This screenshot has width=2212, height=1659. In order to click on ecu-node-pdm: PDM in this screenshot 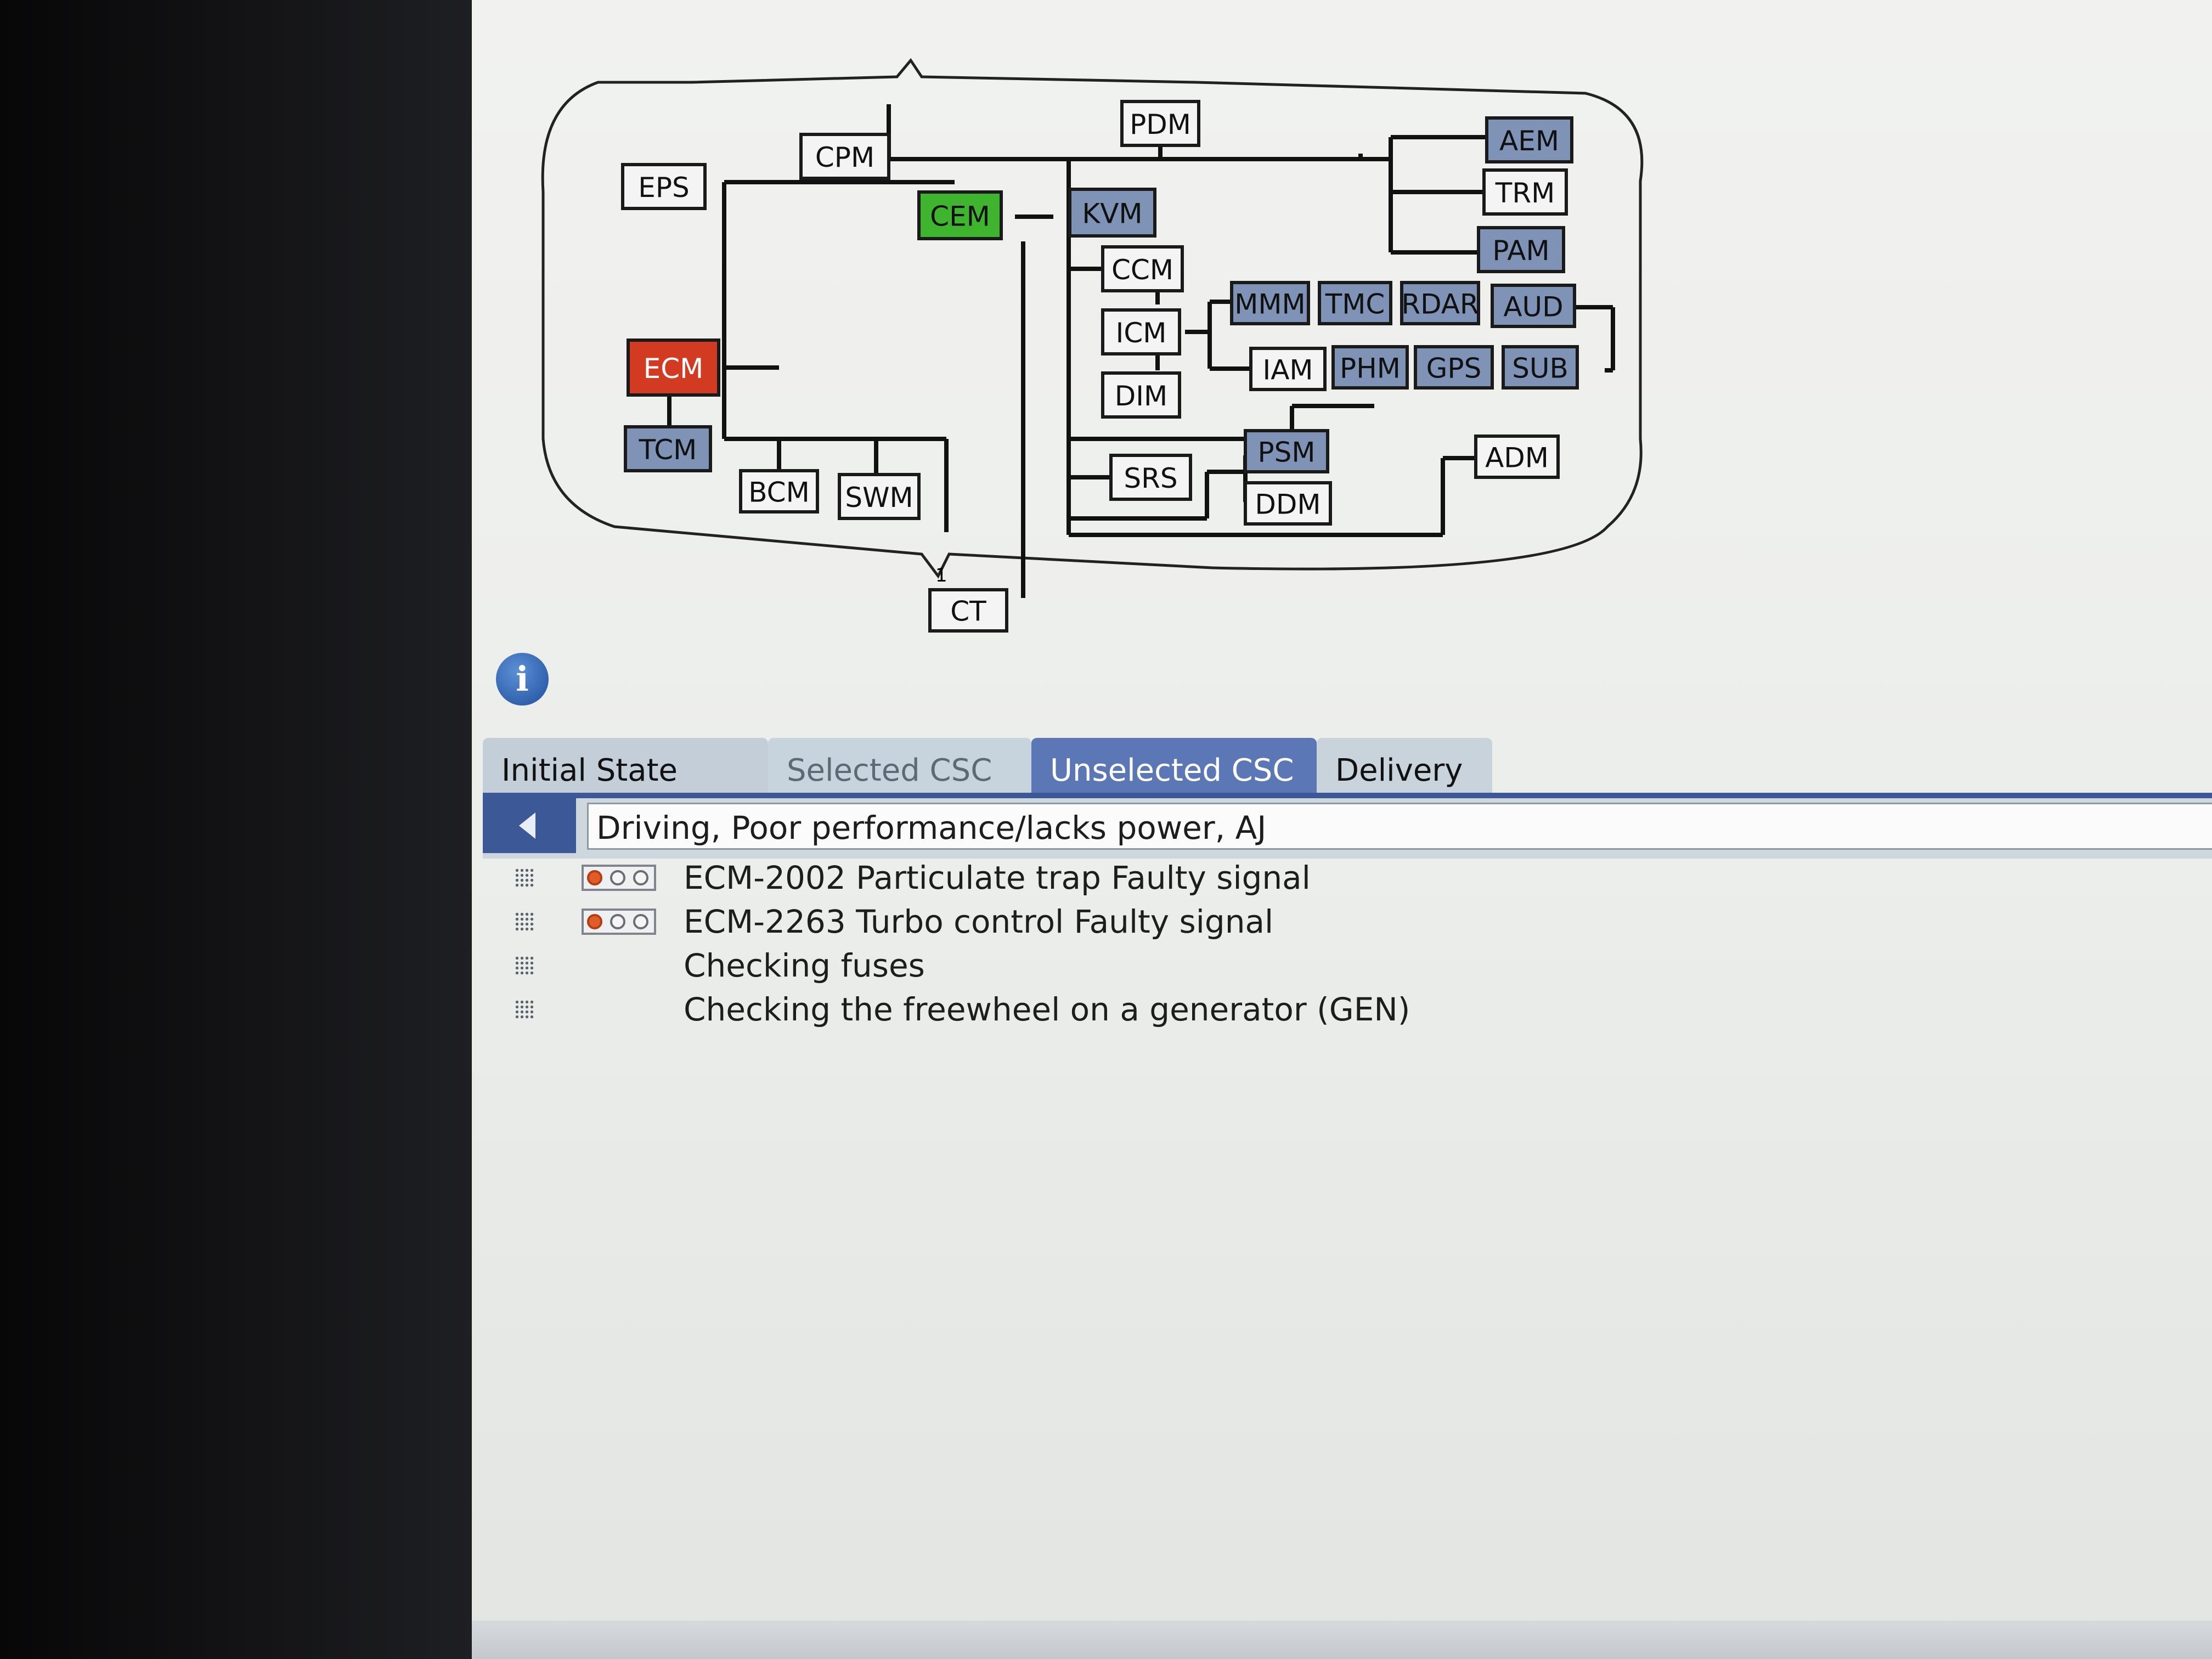, I will do `click(1160, 123)`.